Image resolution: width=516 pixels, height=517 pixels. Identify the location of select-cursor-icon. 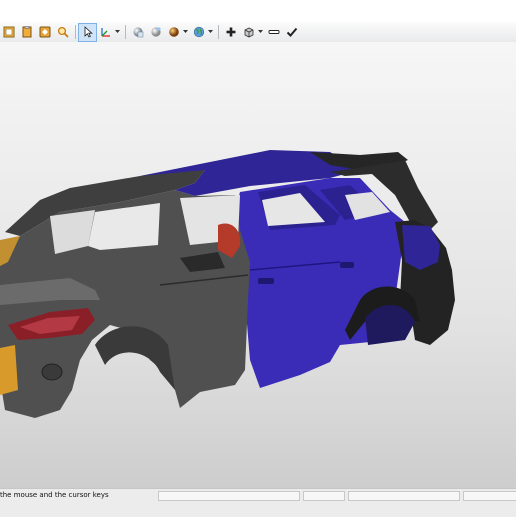
(87, 32).